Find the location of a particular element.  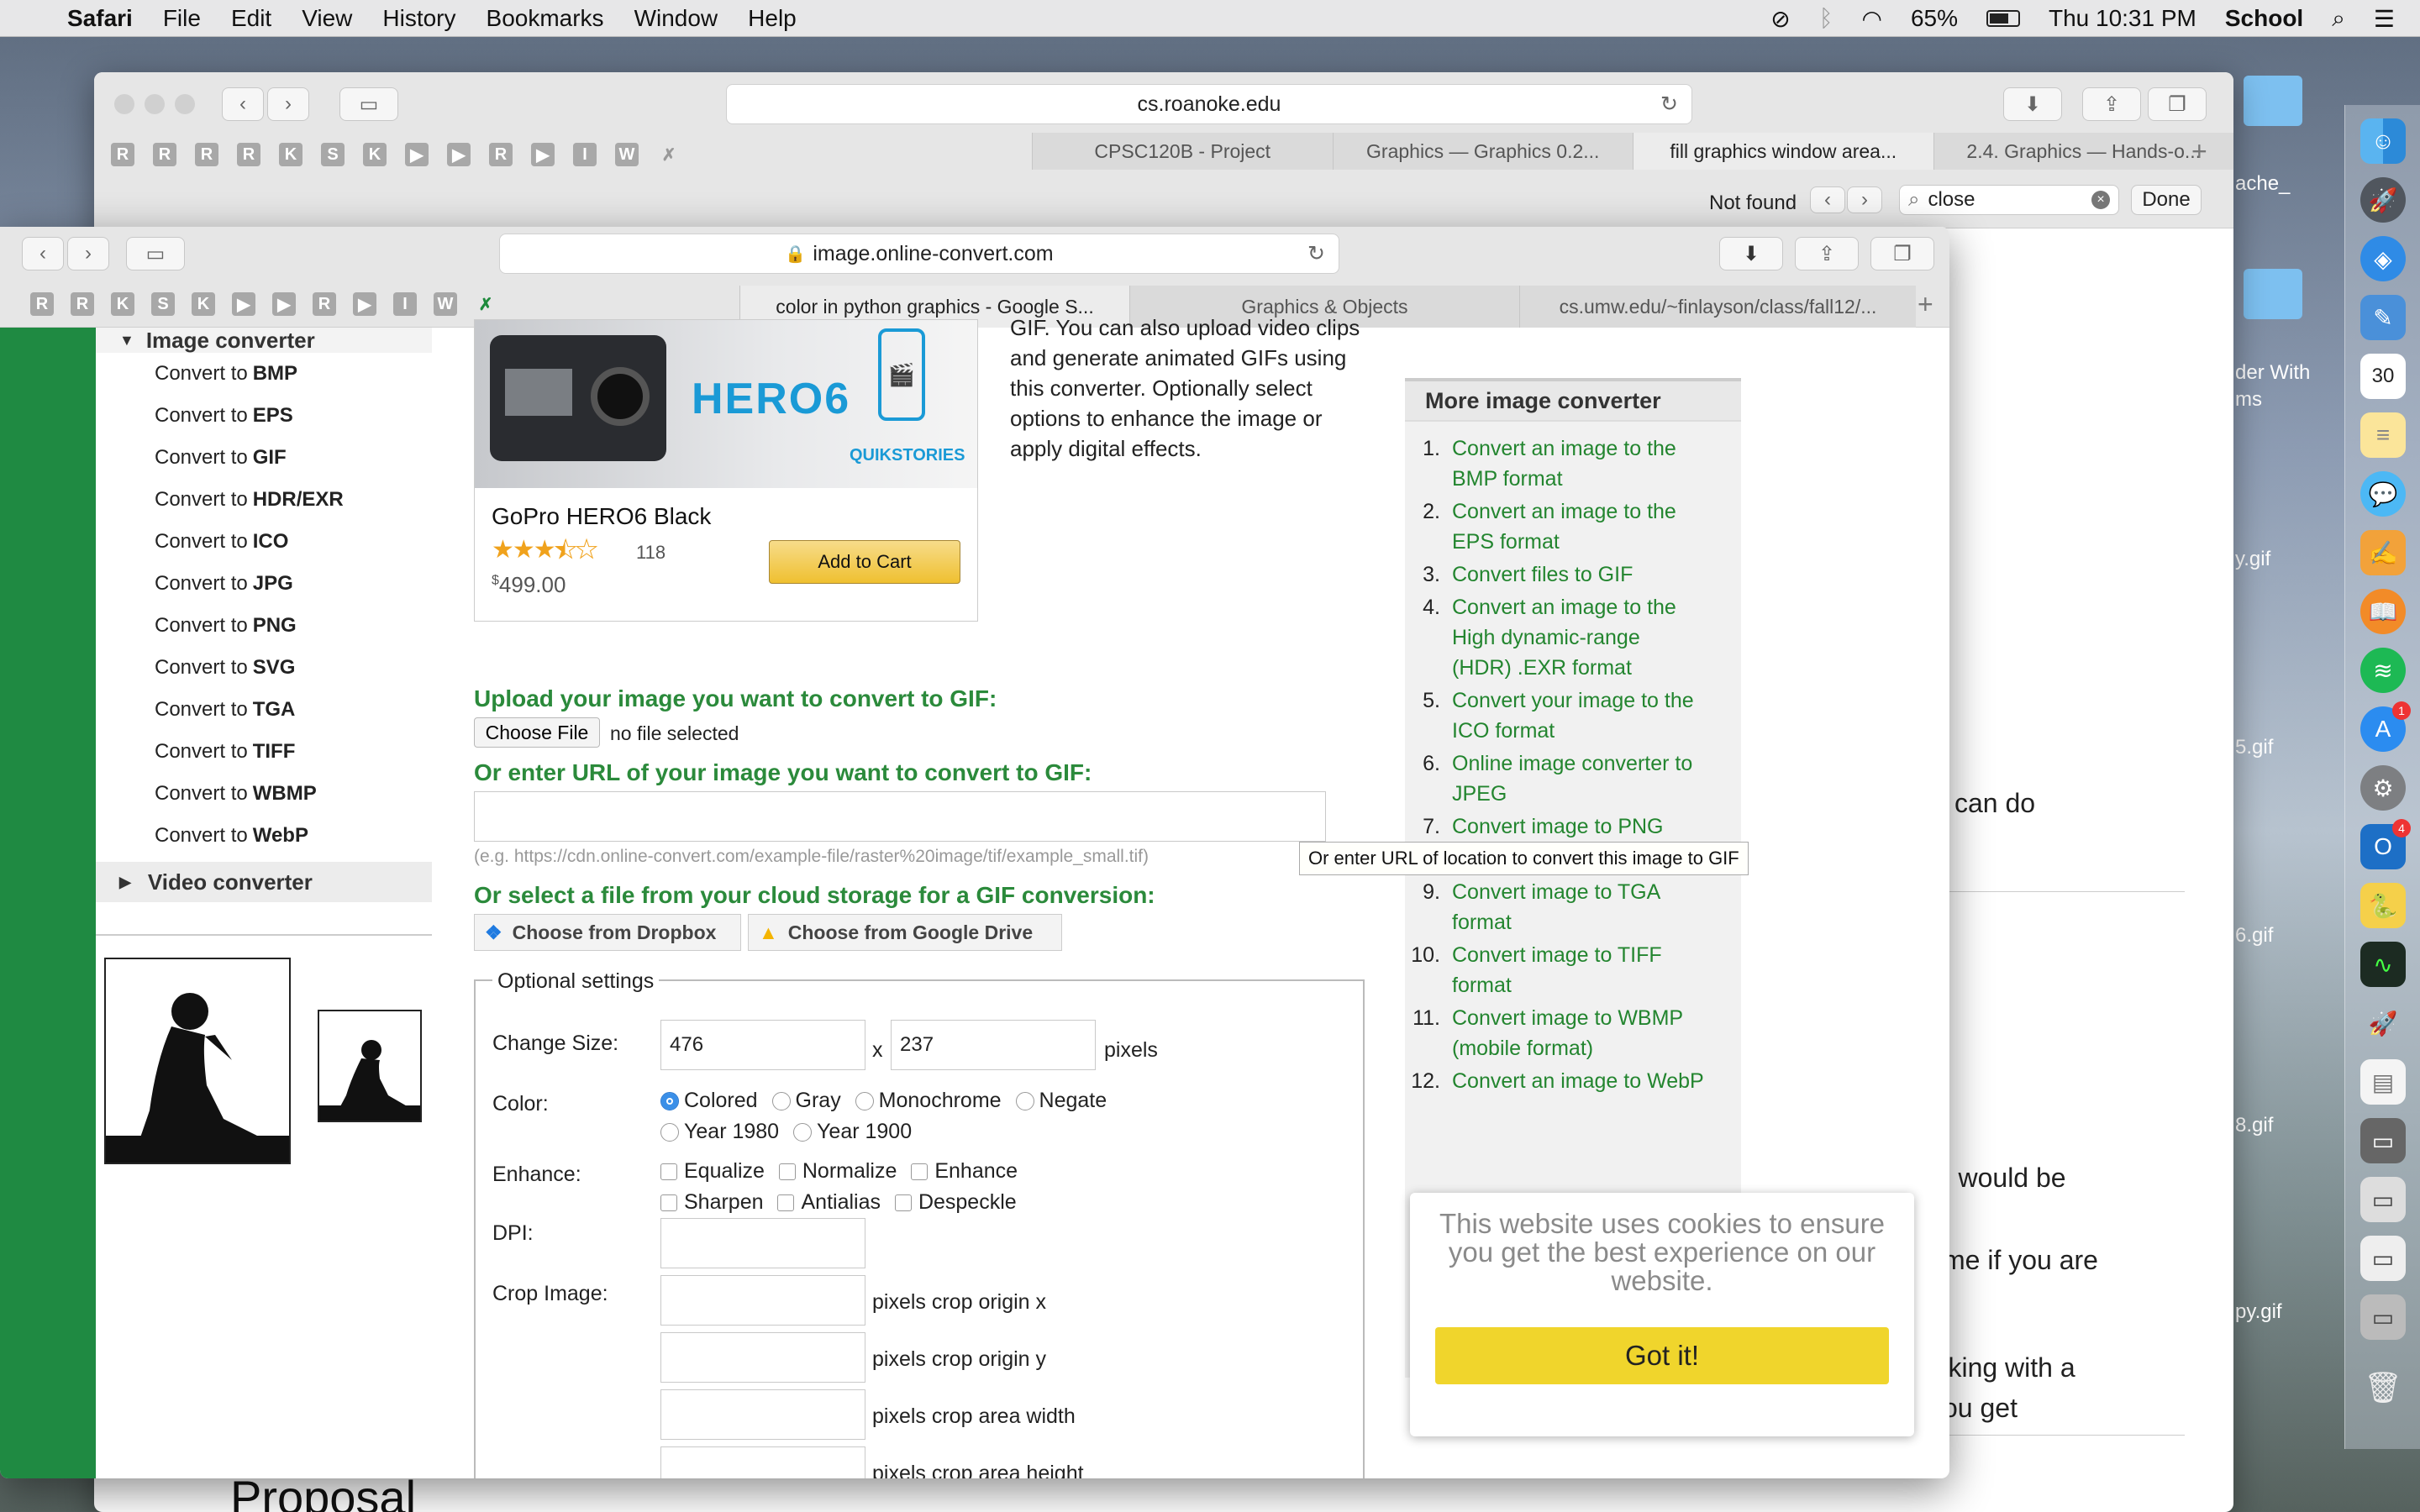

nav-item-hdr-exr: Convert to HDR/EXR is located at coordinates (264, 500).